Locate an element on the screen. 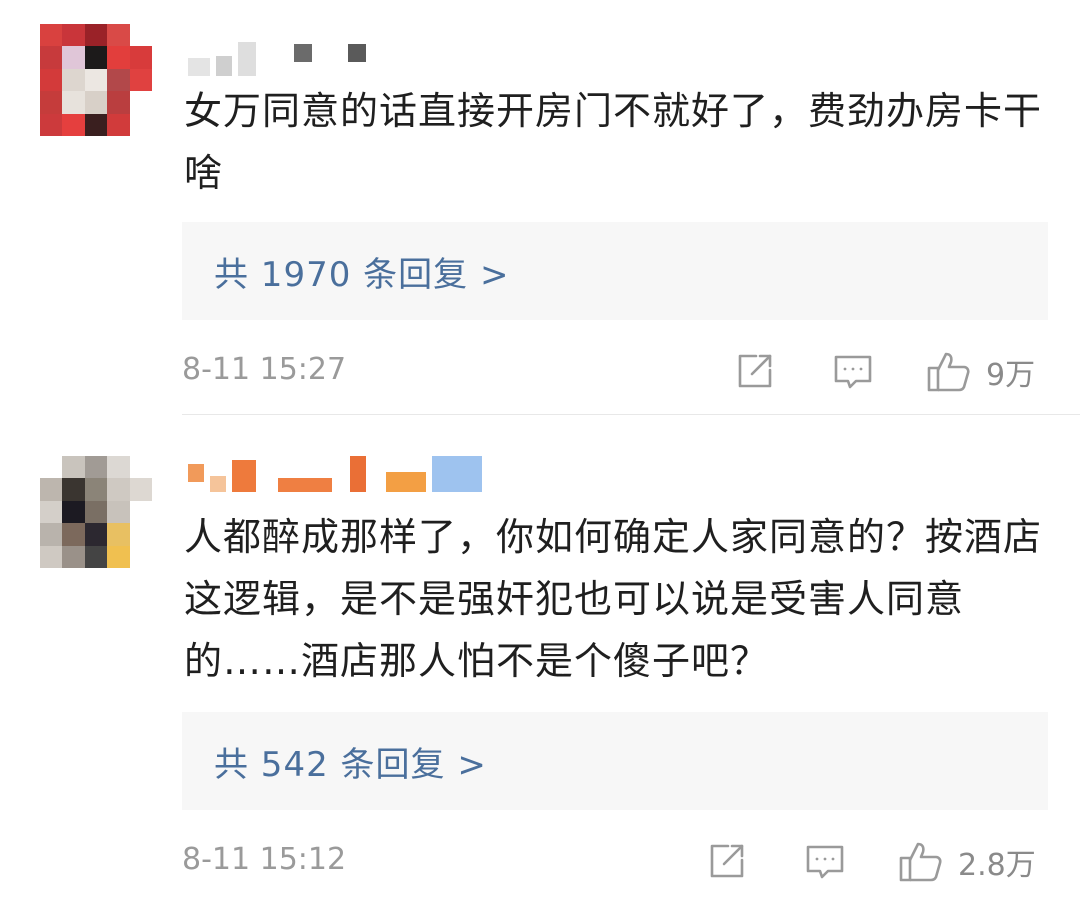 The width and height of the screenshot is (1080, 906). like-button: 2.8万 is located at coordinates (967, 862).